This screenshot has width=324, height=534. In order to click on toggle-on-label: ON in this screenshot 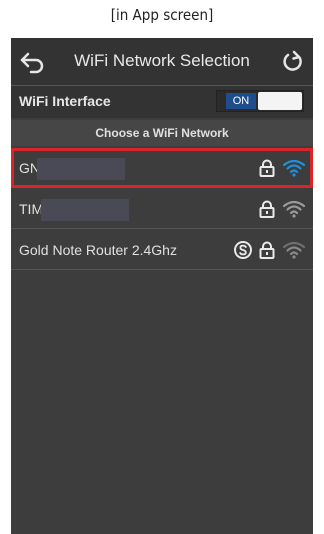, I will do `click(241, 101)`.